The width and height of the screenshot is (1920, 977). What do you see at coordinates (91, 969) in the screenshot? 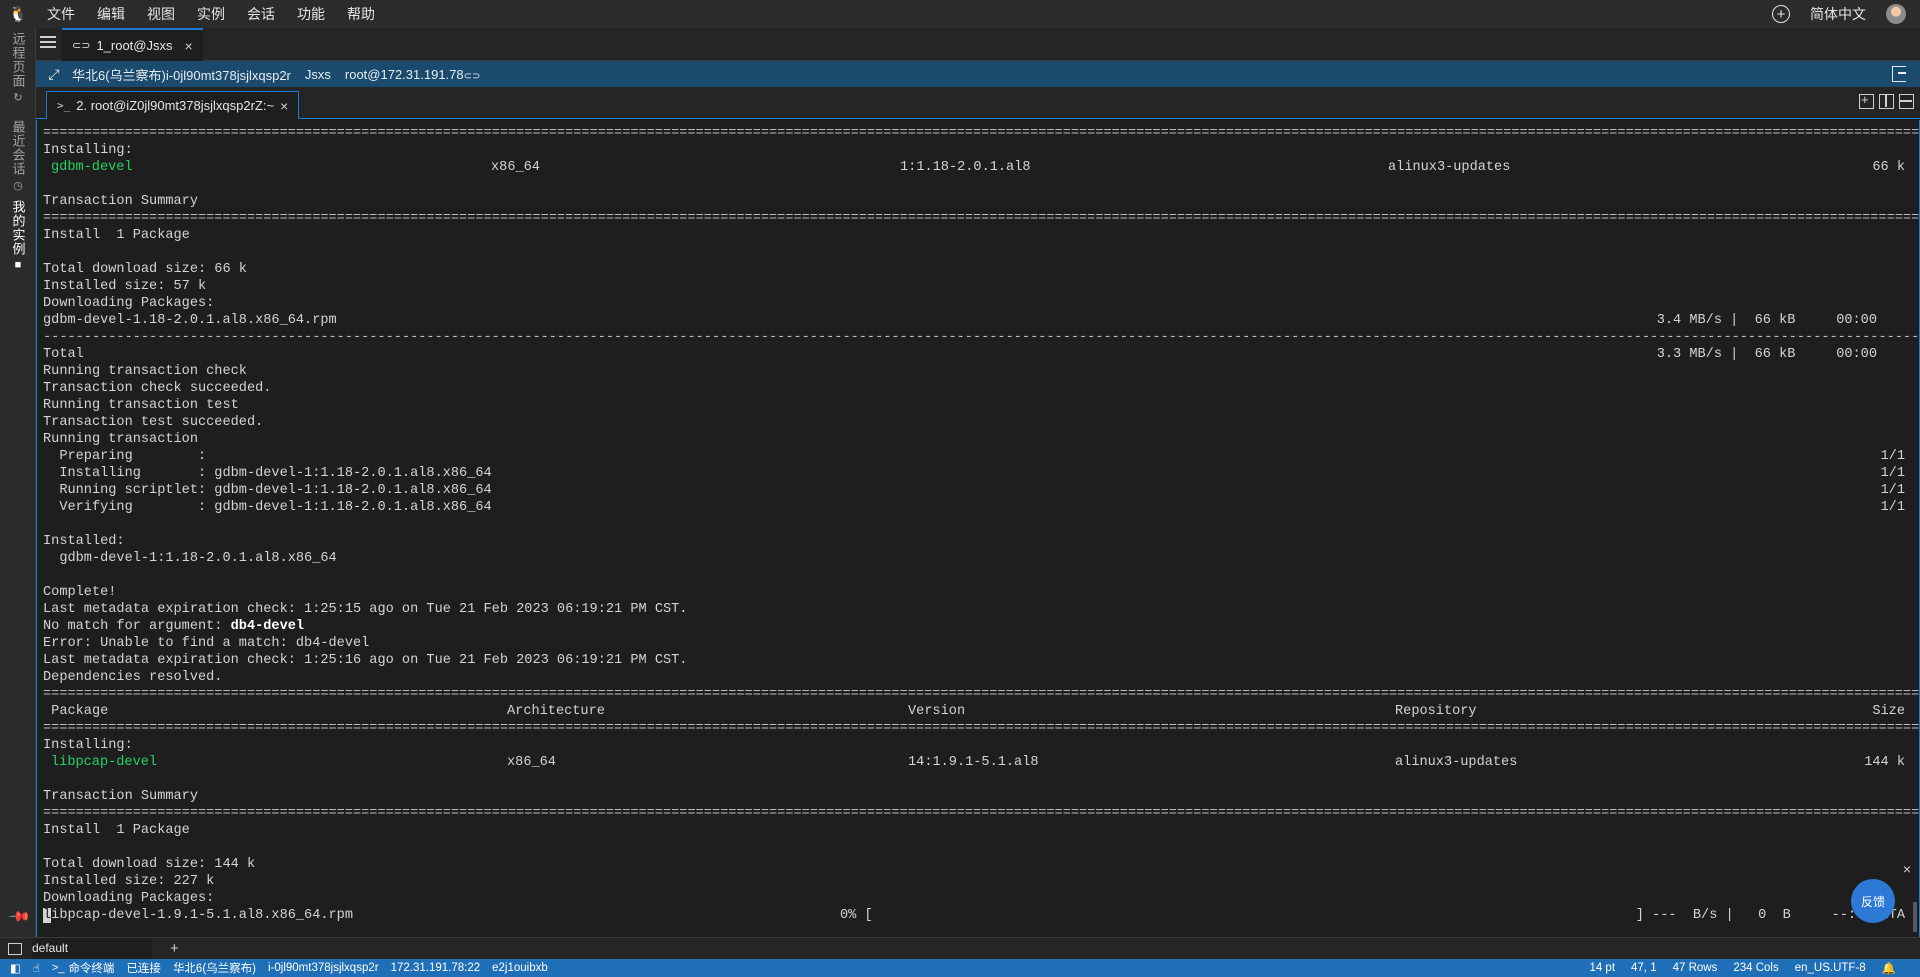
I see `status-terminal-label: 命令终端` at bounding box center [91, 969].